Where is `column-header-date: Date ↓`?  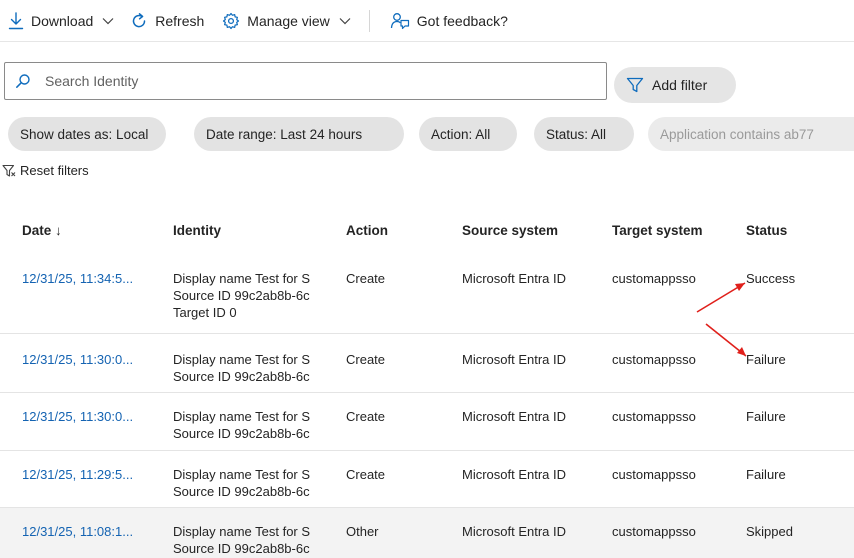
column-header-date: Date ↓ is located at coordinates (42, 230).